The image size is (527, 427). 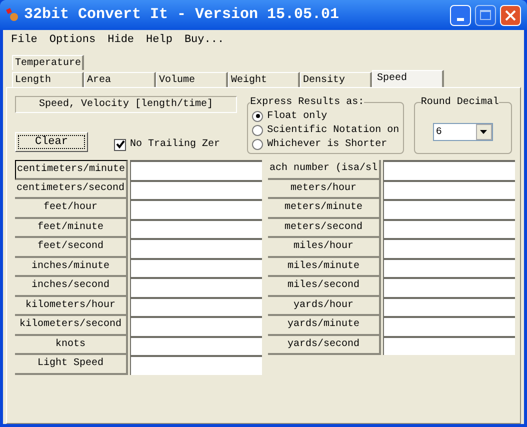 What do you see at coordinates (175, 145) in the screenshot?
I see `checkbox-label: No Trailing Zer` at bounding box center [175, 145].